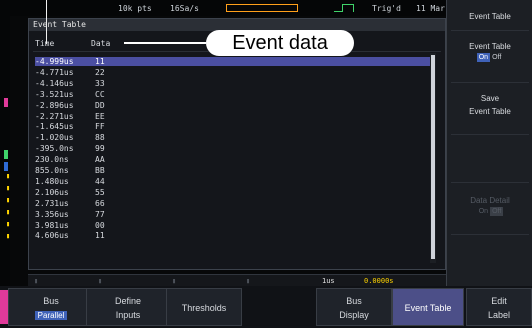  What do you see at coordinates (490, 200) in the screenshot?
I see `data-detail-label: Data Detail` at bounding box center [490, 200].